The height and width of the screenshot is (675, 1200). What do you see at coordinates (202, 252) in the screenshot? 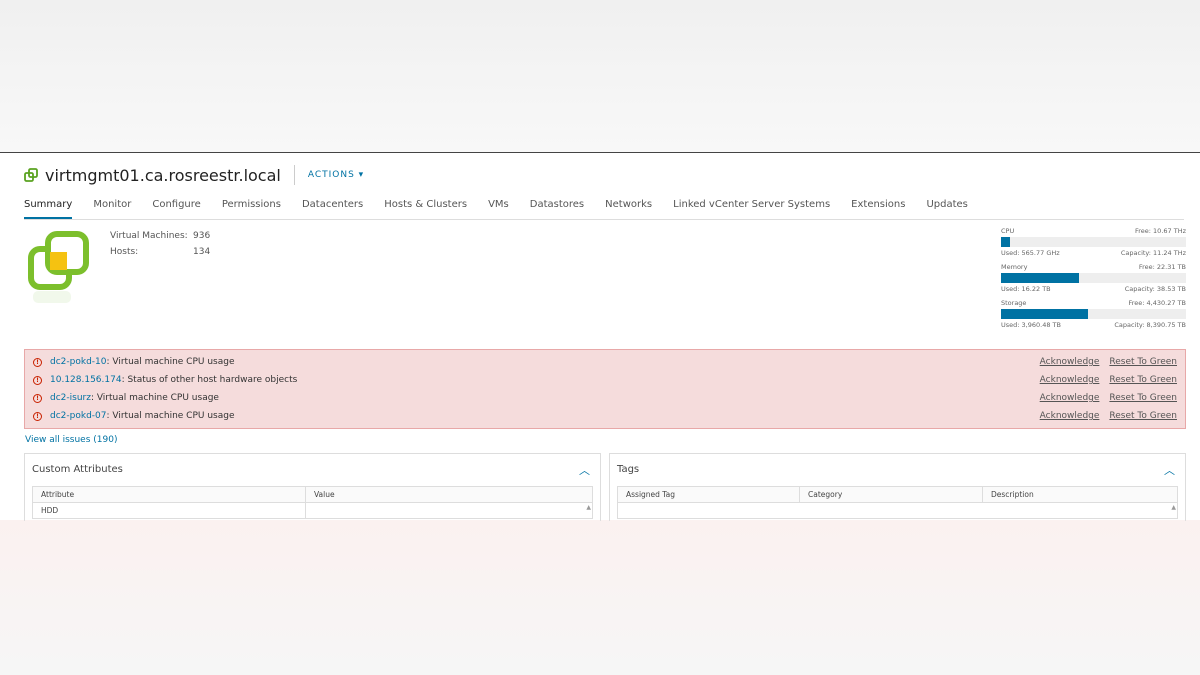
I see `host-count-value: 134` at bounding box center [202, 252].